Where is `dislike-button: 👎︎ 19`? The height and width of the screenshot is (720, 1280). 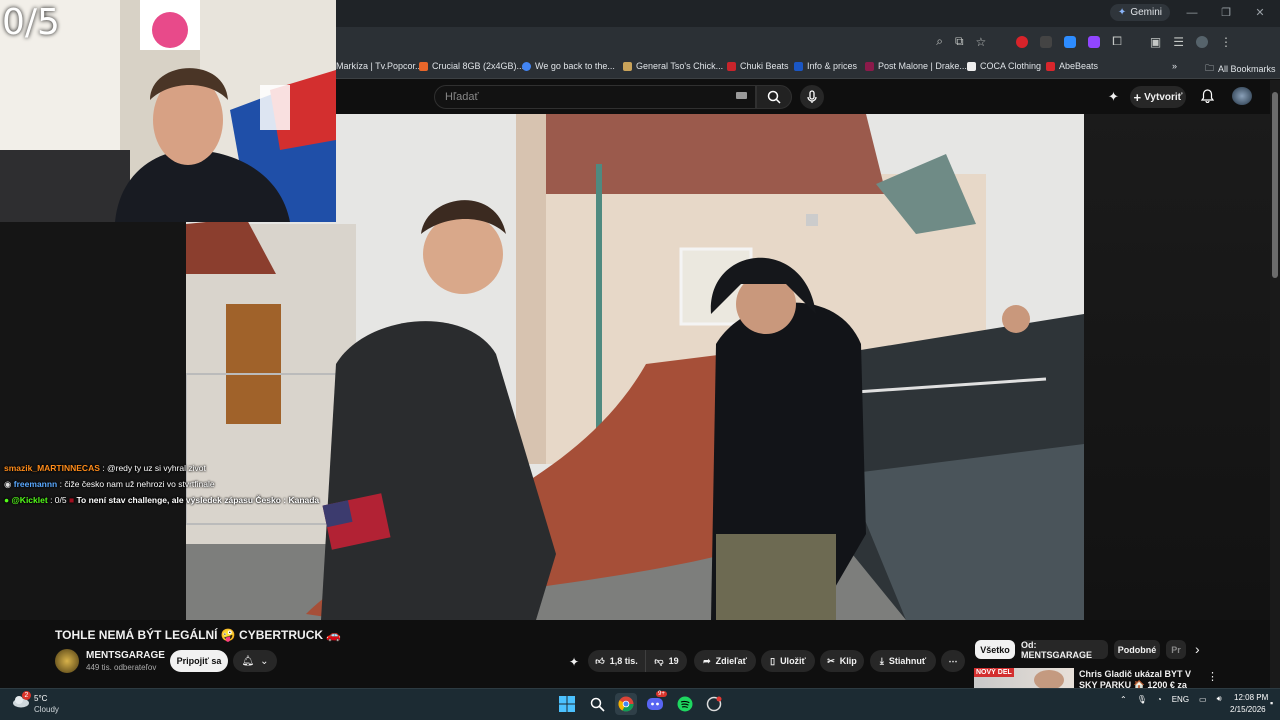 dislike-button: 👎︎ 19 is located at coordinates (666, 661).